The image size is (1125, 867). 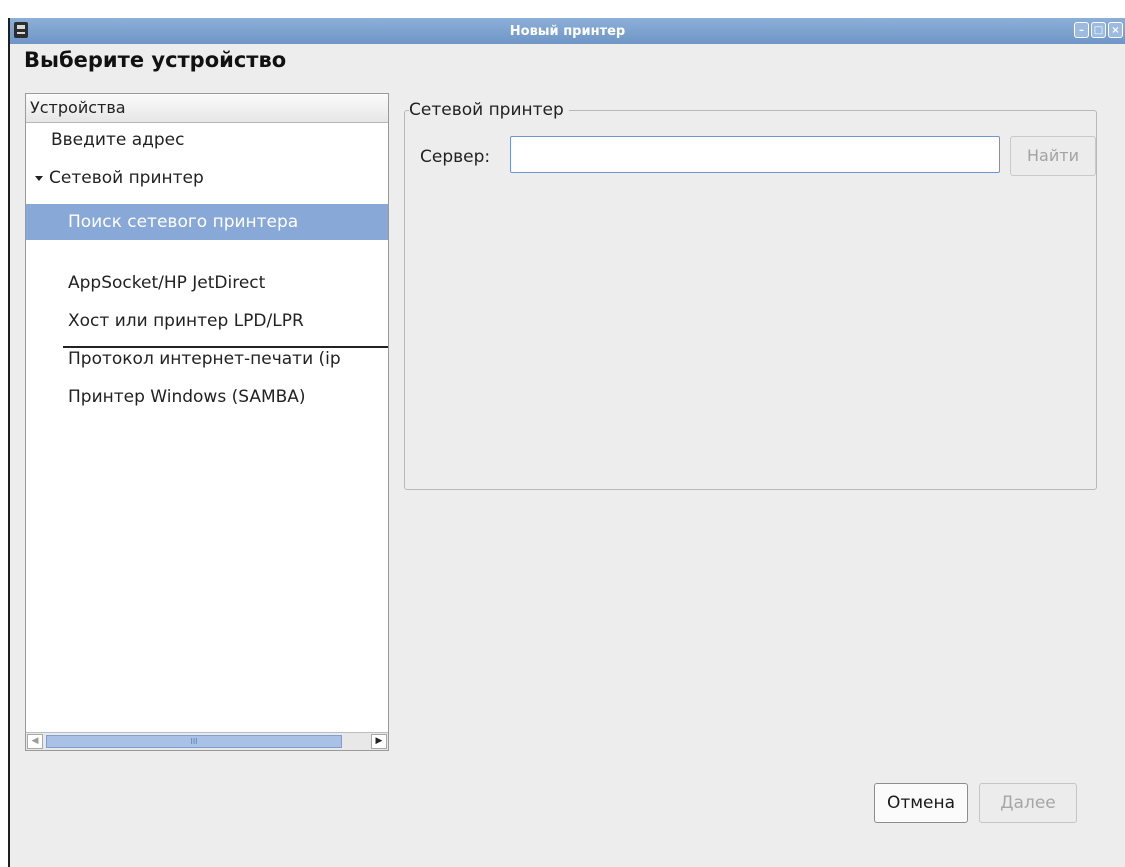 What do you see at coordinates (204, 359) in the screenshot?
I see `tree-item-label: Протокол интернет-печати (ip` at bounding box center [204, 359].